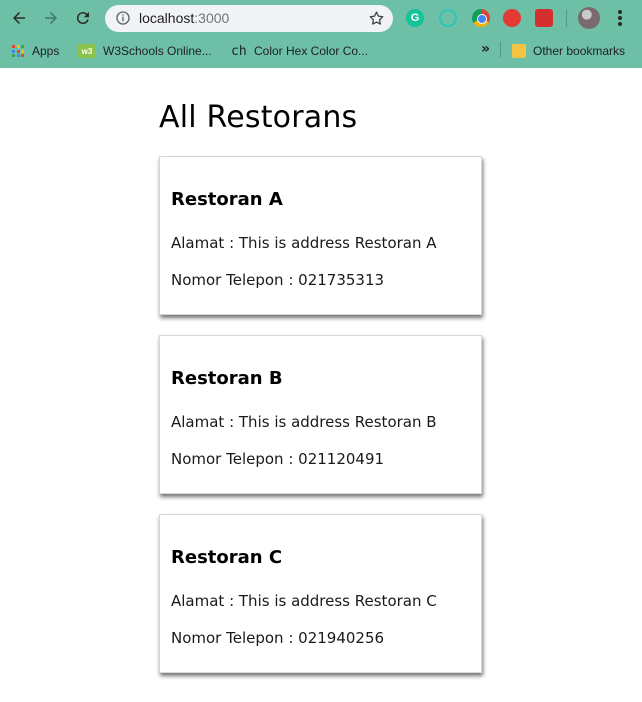 The image size is (642, 702). I want to click on restaurant-address: Alamat : This is address Restoran A, so click(304, 243).